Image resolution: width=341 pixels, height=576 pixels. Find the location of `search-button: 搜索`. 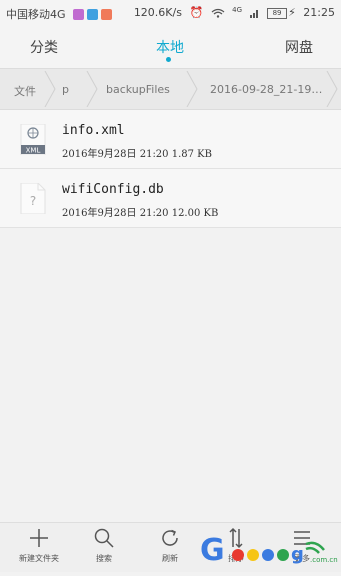

search-button: 搜索 is located at coordinates (104, 545).